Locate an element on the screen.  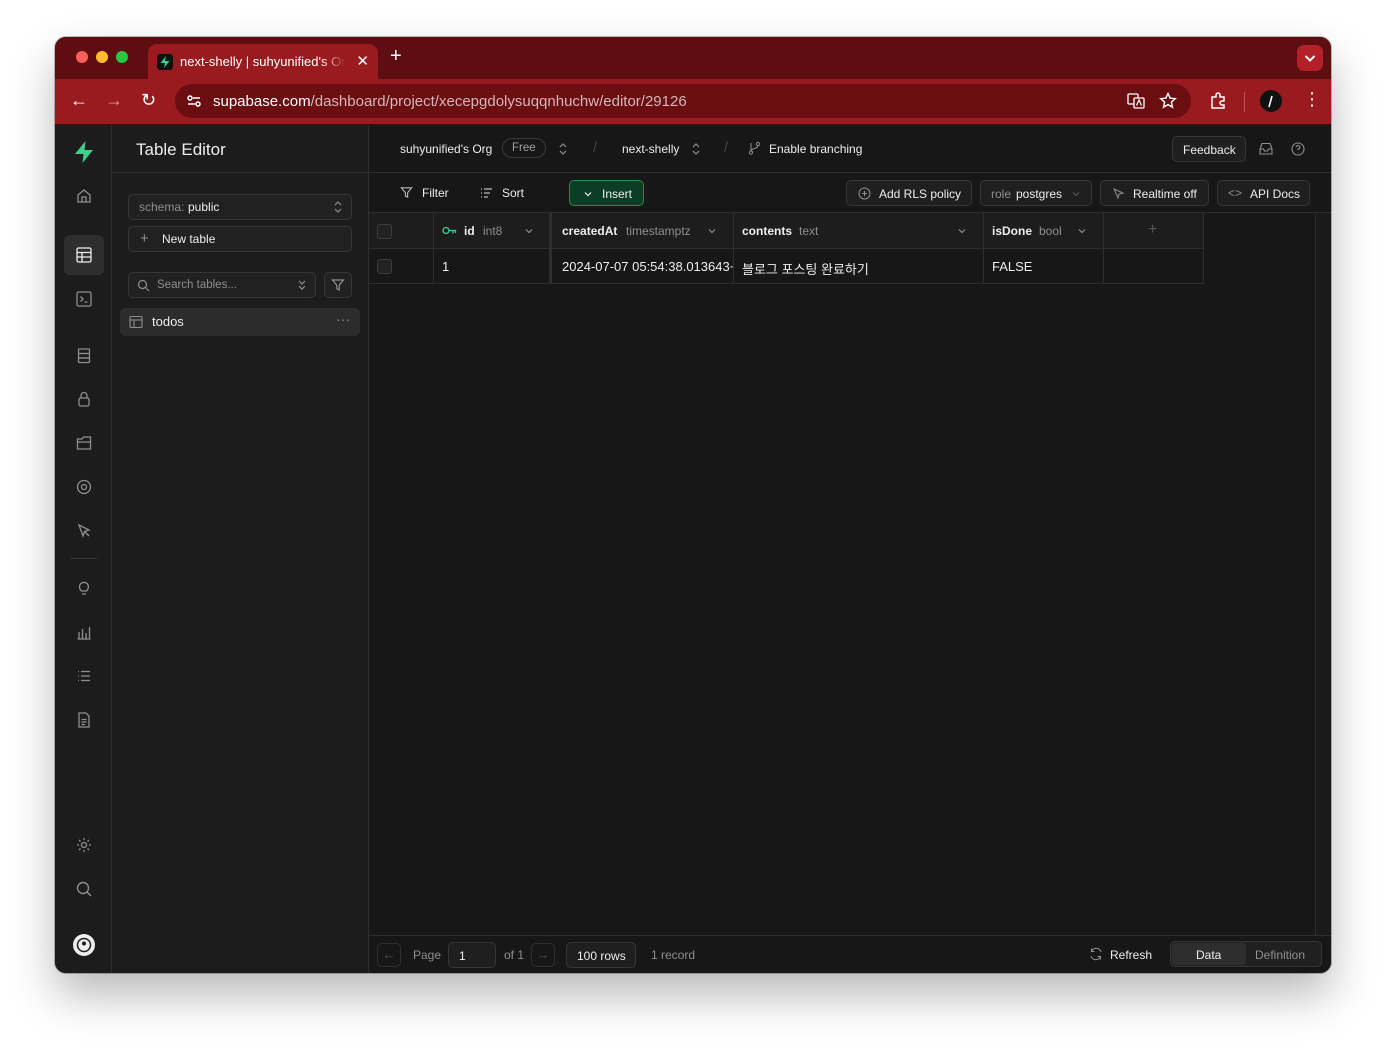
tab-definition: Definition is located at coordinates (1280, 955).